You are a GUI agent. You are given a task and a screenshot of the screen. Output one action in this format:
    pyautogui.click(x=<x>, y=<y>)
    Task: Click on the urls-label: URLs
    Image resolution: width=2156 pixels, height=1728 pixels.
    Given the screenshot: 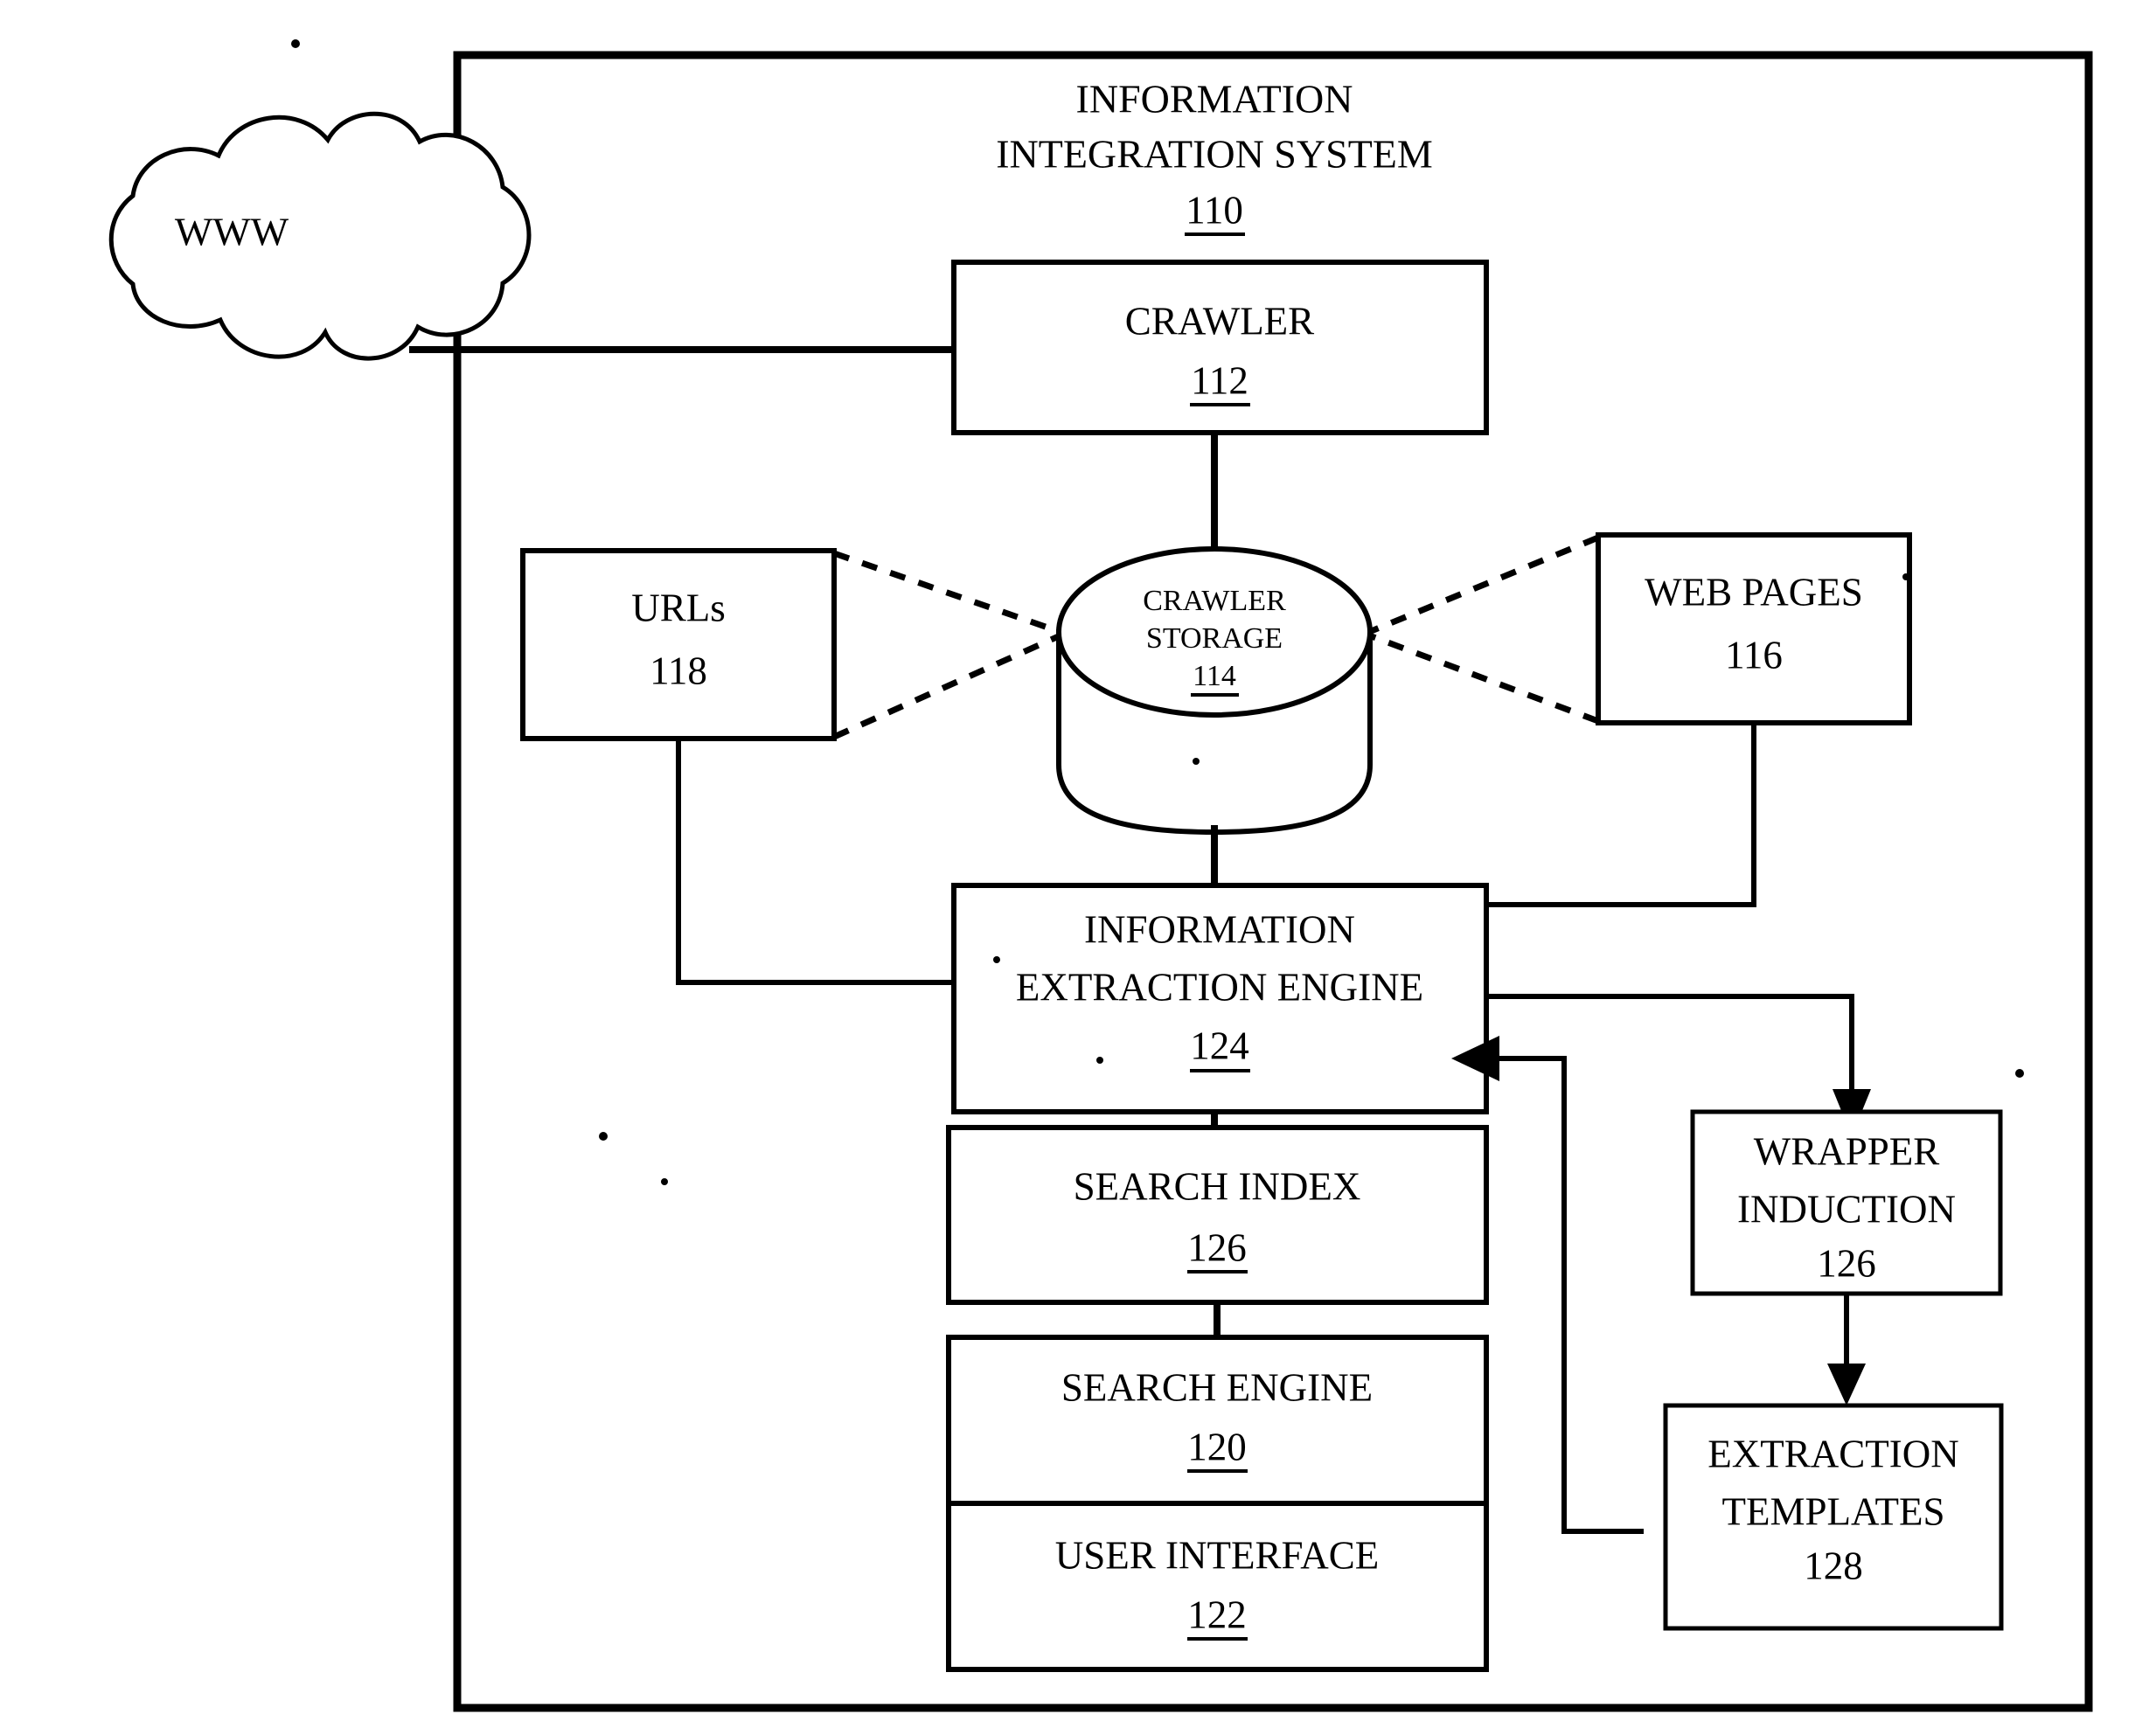 What is the action you would take?
    pyautogui.click(x=678, y=608)
    